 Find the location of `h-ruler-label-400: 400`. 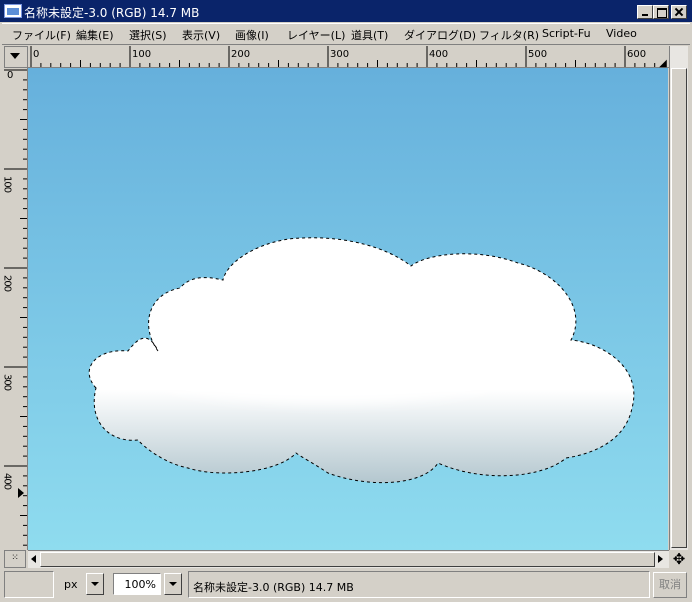

h-ruler-label-400: 400 is located at coordinates (438, 54).